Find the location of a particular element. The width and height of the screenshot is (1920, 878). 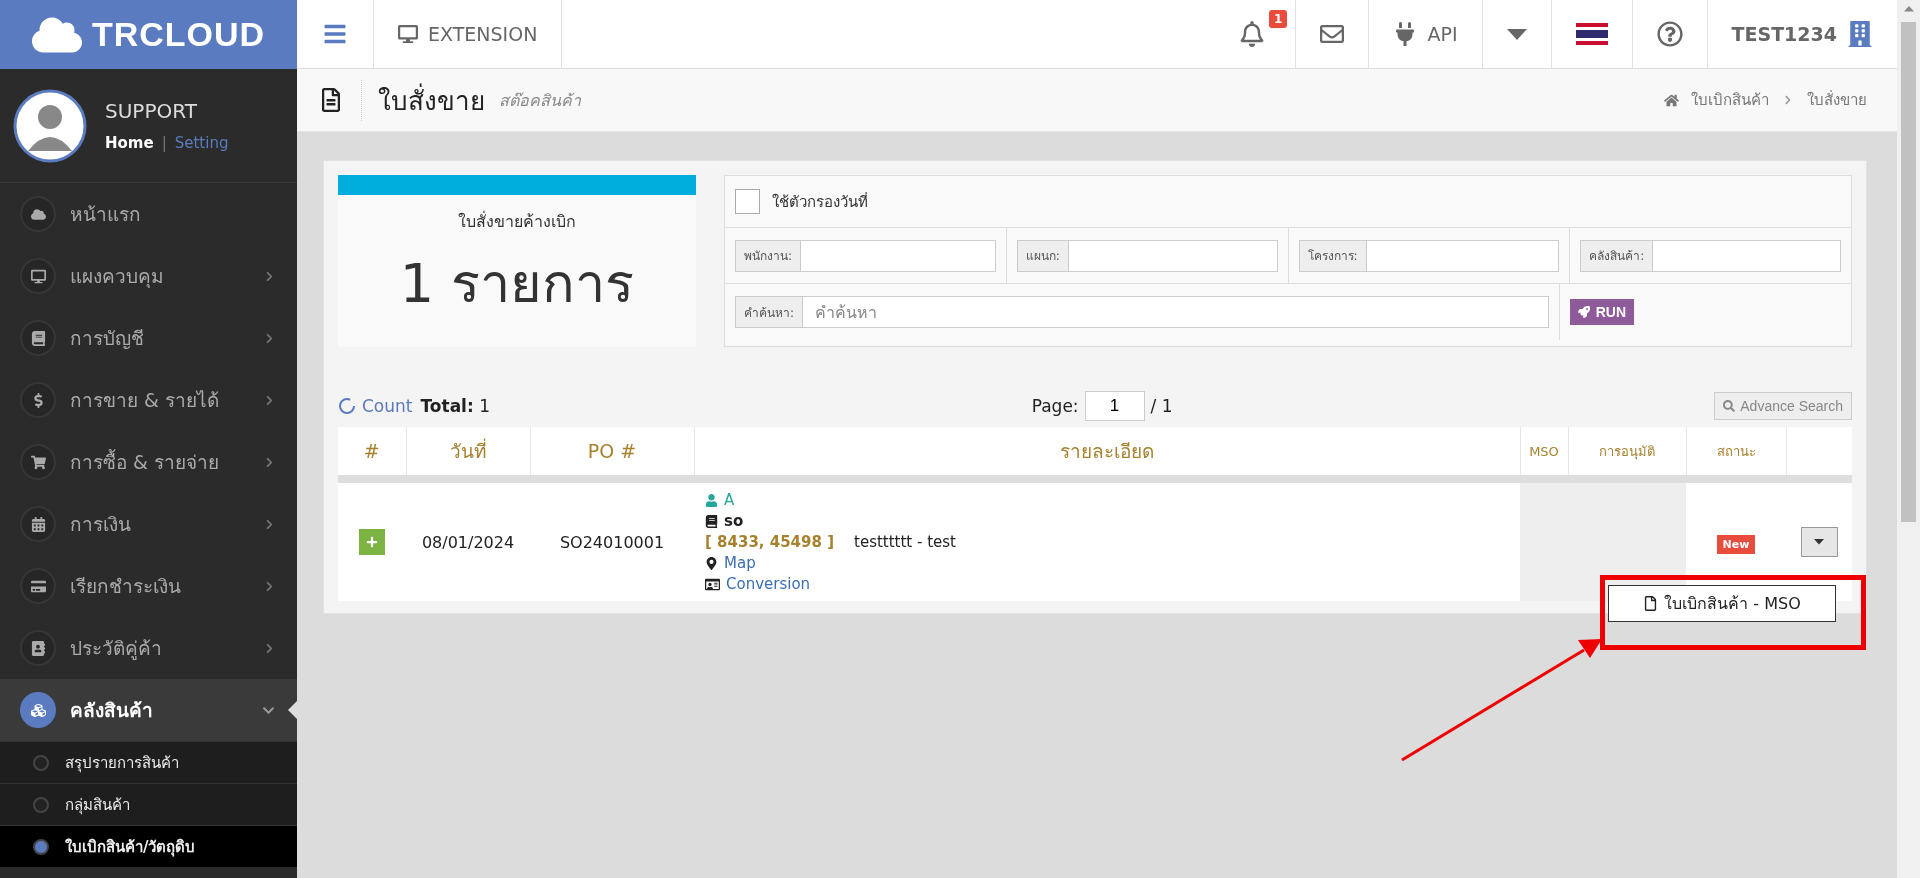

conversion-link: Conversion is located at coordinates (768, 584).